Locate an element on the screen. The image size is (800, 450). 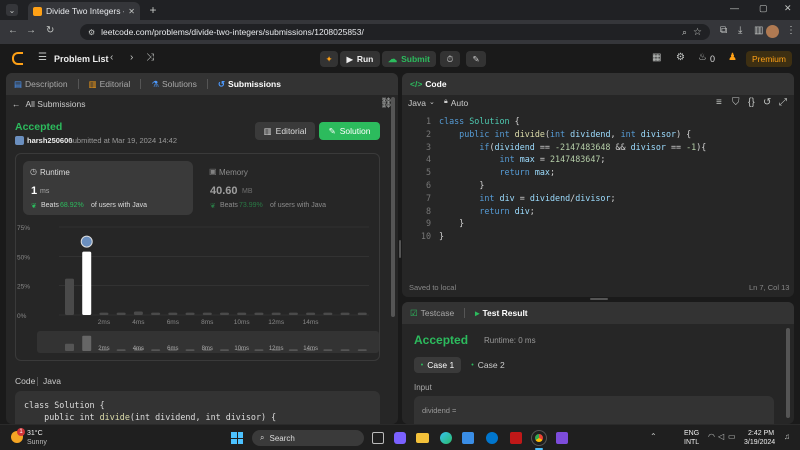
line-number: 8 is located at coordinates (428, 210).